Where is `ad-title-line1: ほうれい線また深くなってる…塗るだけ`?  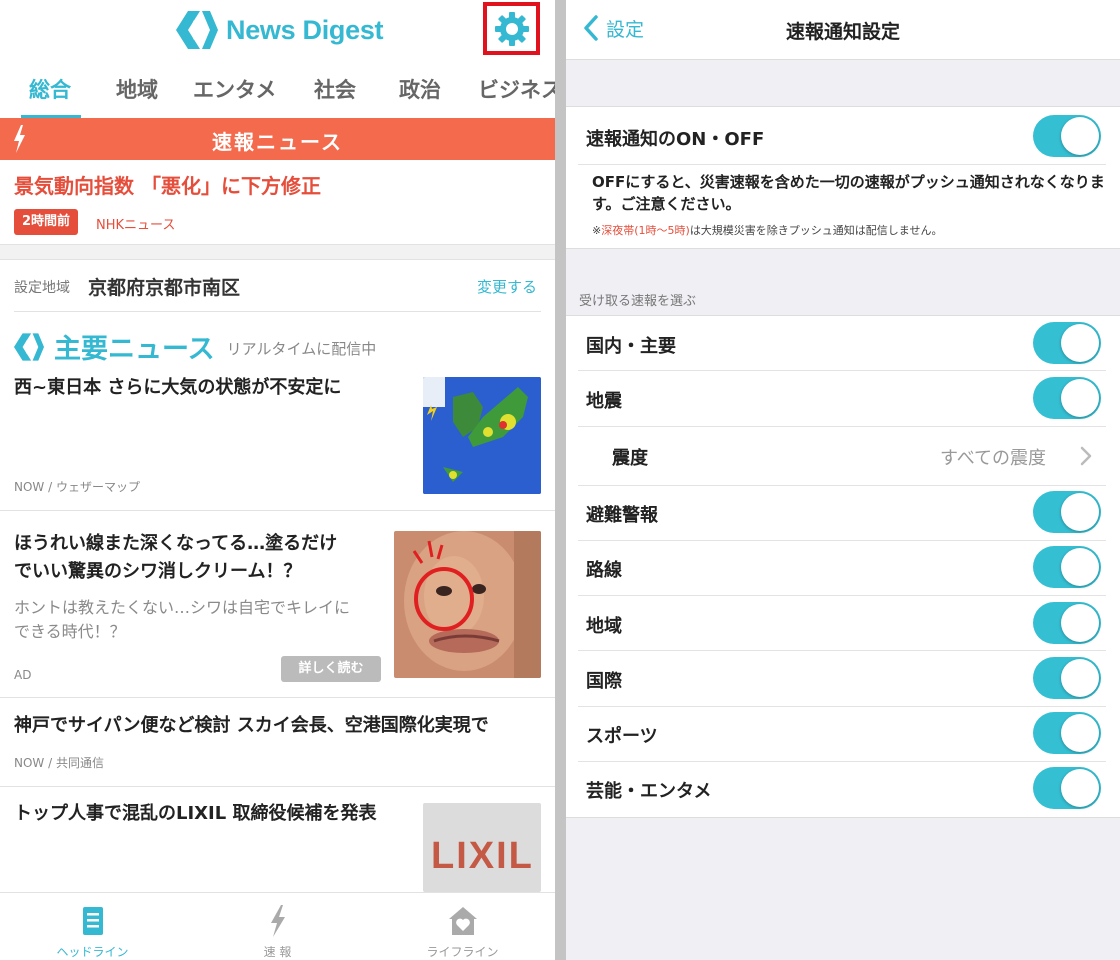
ad-title-line1: ほうれい線また深くなってる…塗るだけ is located at coordinates (175, 544).